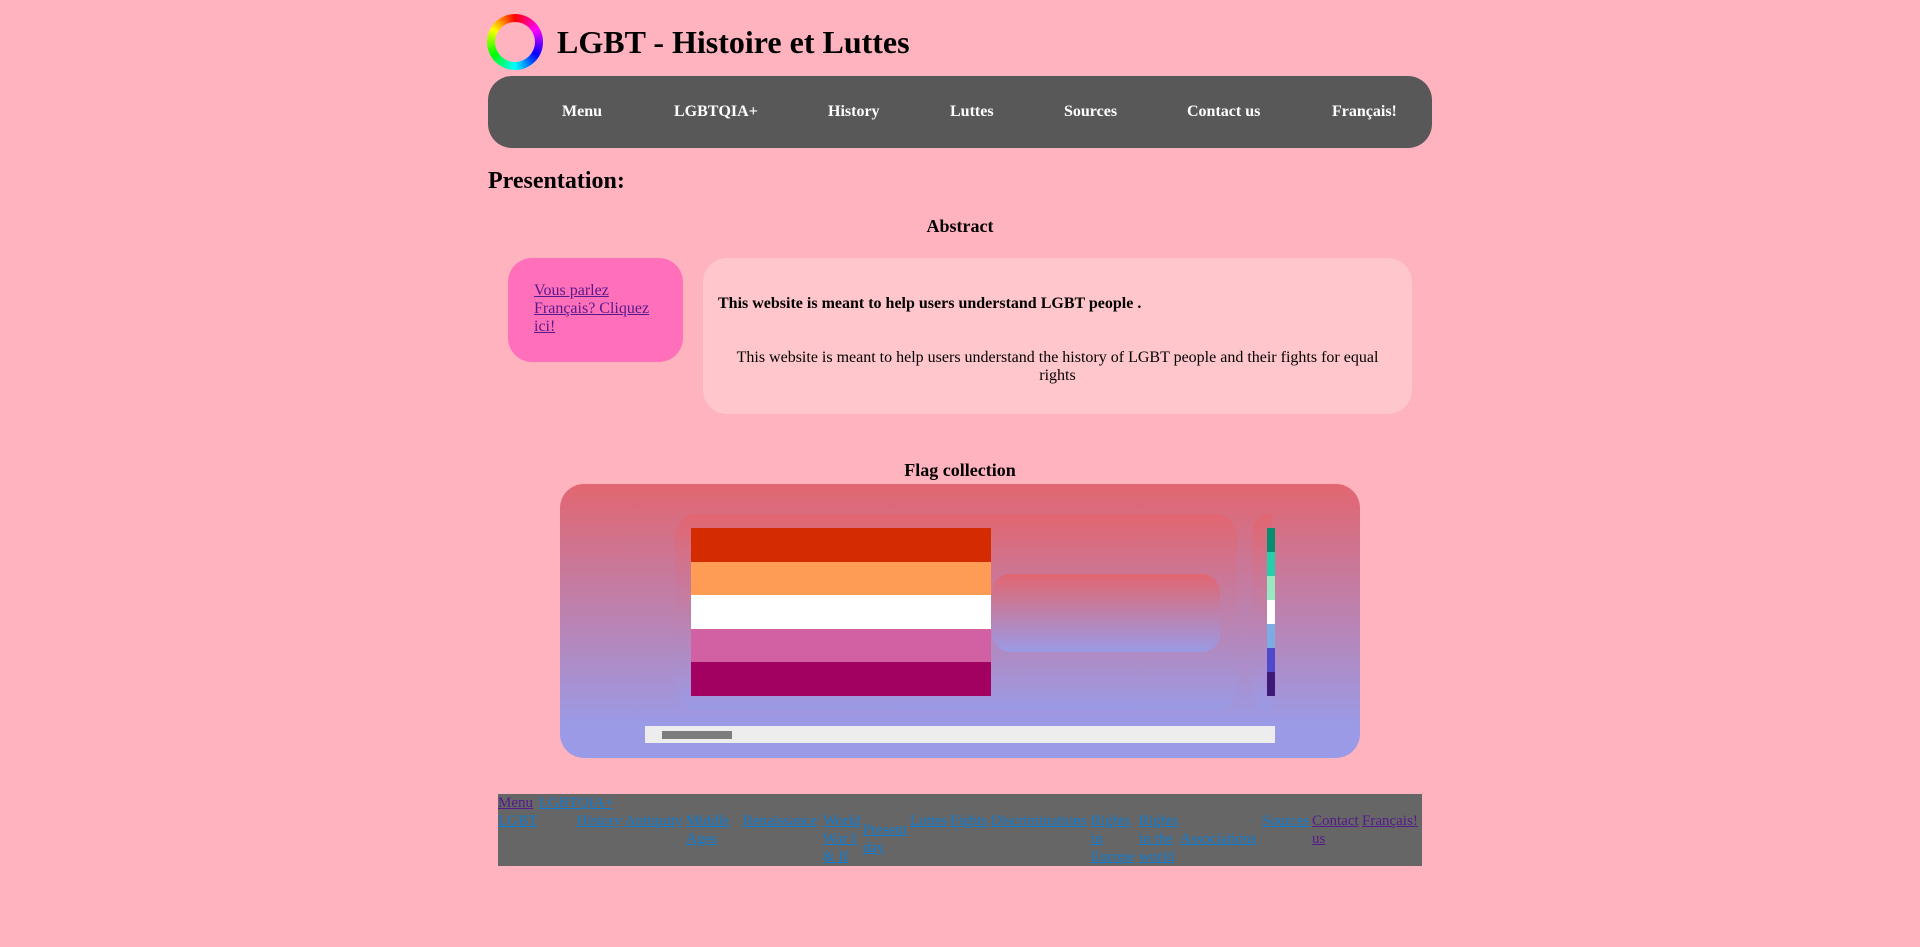 The width and height of the screenshot is (1920, 947). I want to click on nav-lgbtqia: LGBTQIA+, so click(716, 112).